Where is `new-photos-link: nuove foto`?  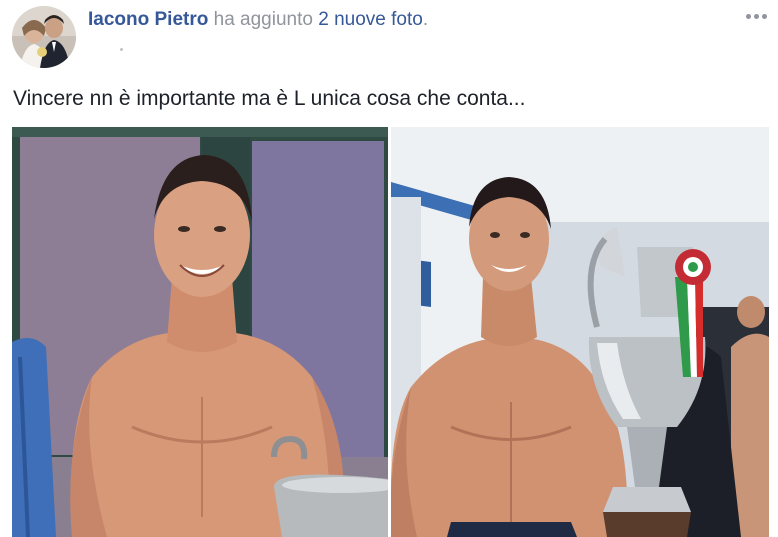
new-photos-link: nuove foto is located at coordinates (378, 19).